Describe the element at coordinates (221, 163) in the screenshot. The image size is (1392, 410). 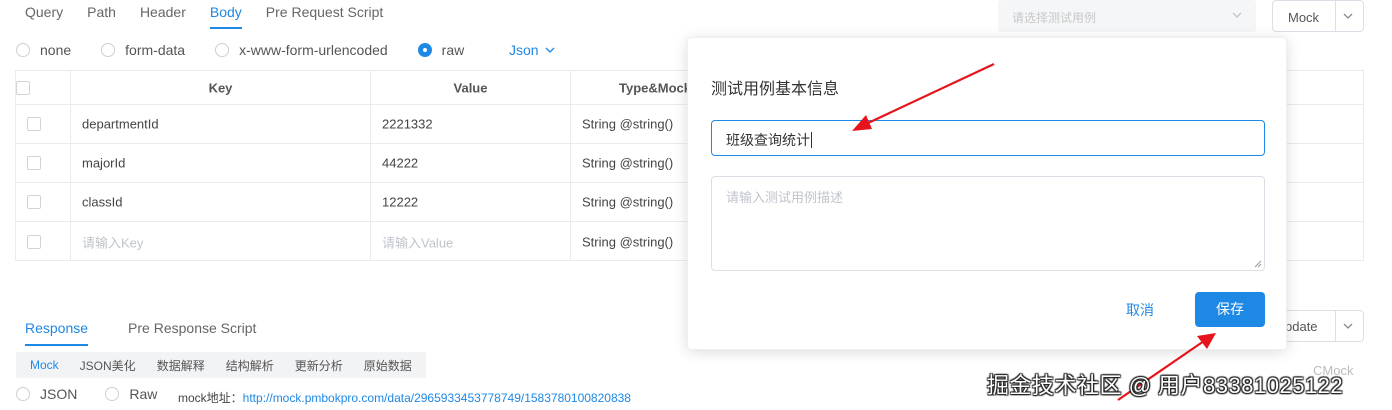
I see `key-cell: majorId` at that location.